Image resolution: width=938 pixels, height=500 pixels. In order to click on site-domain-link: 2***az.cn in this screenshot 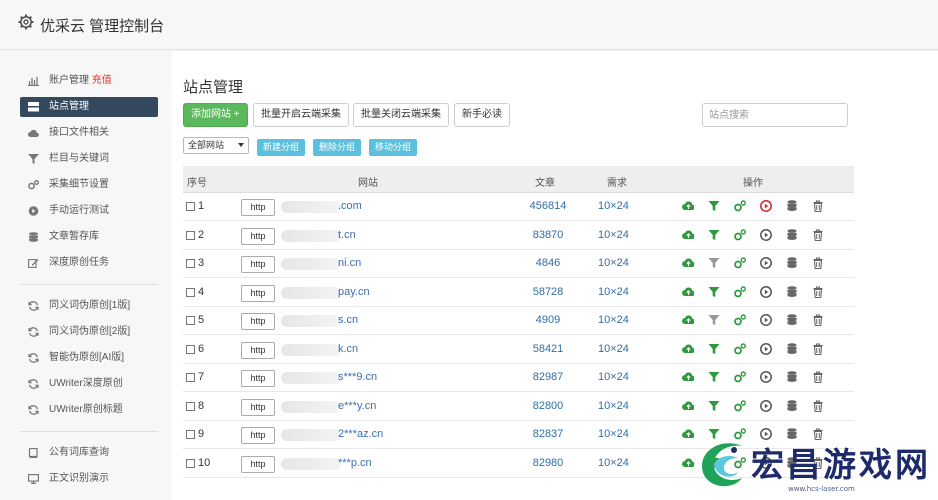, I will do `click(360, 434)`.